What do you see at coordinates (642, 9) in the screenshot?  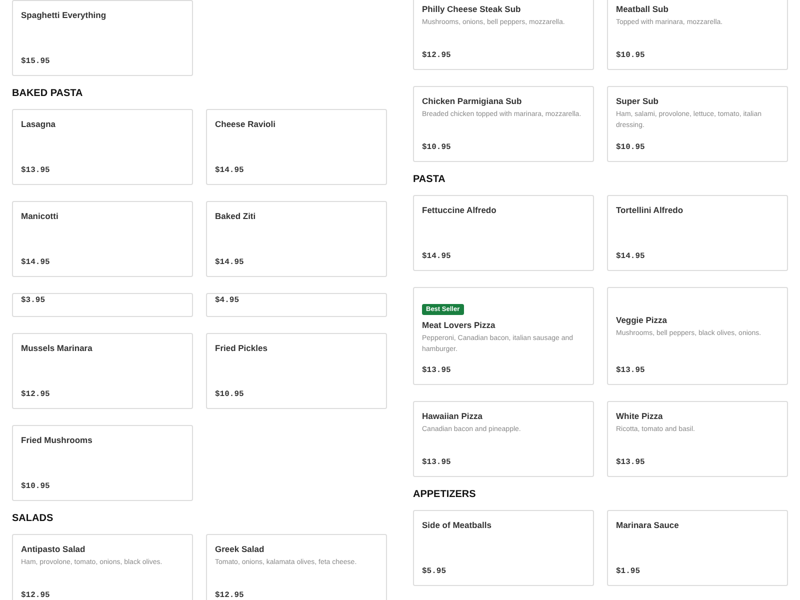 I see `item-name: Meatball Sub` at bounding box center [642, 9].